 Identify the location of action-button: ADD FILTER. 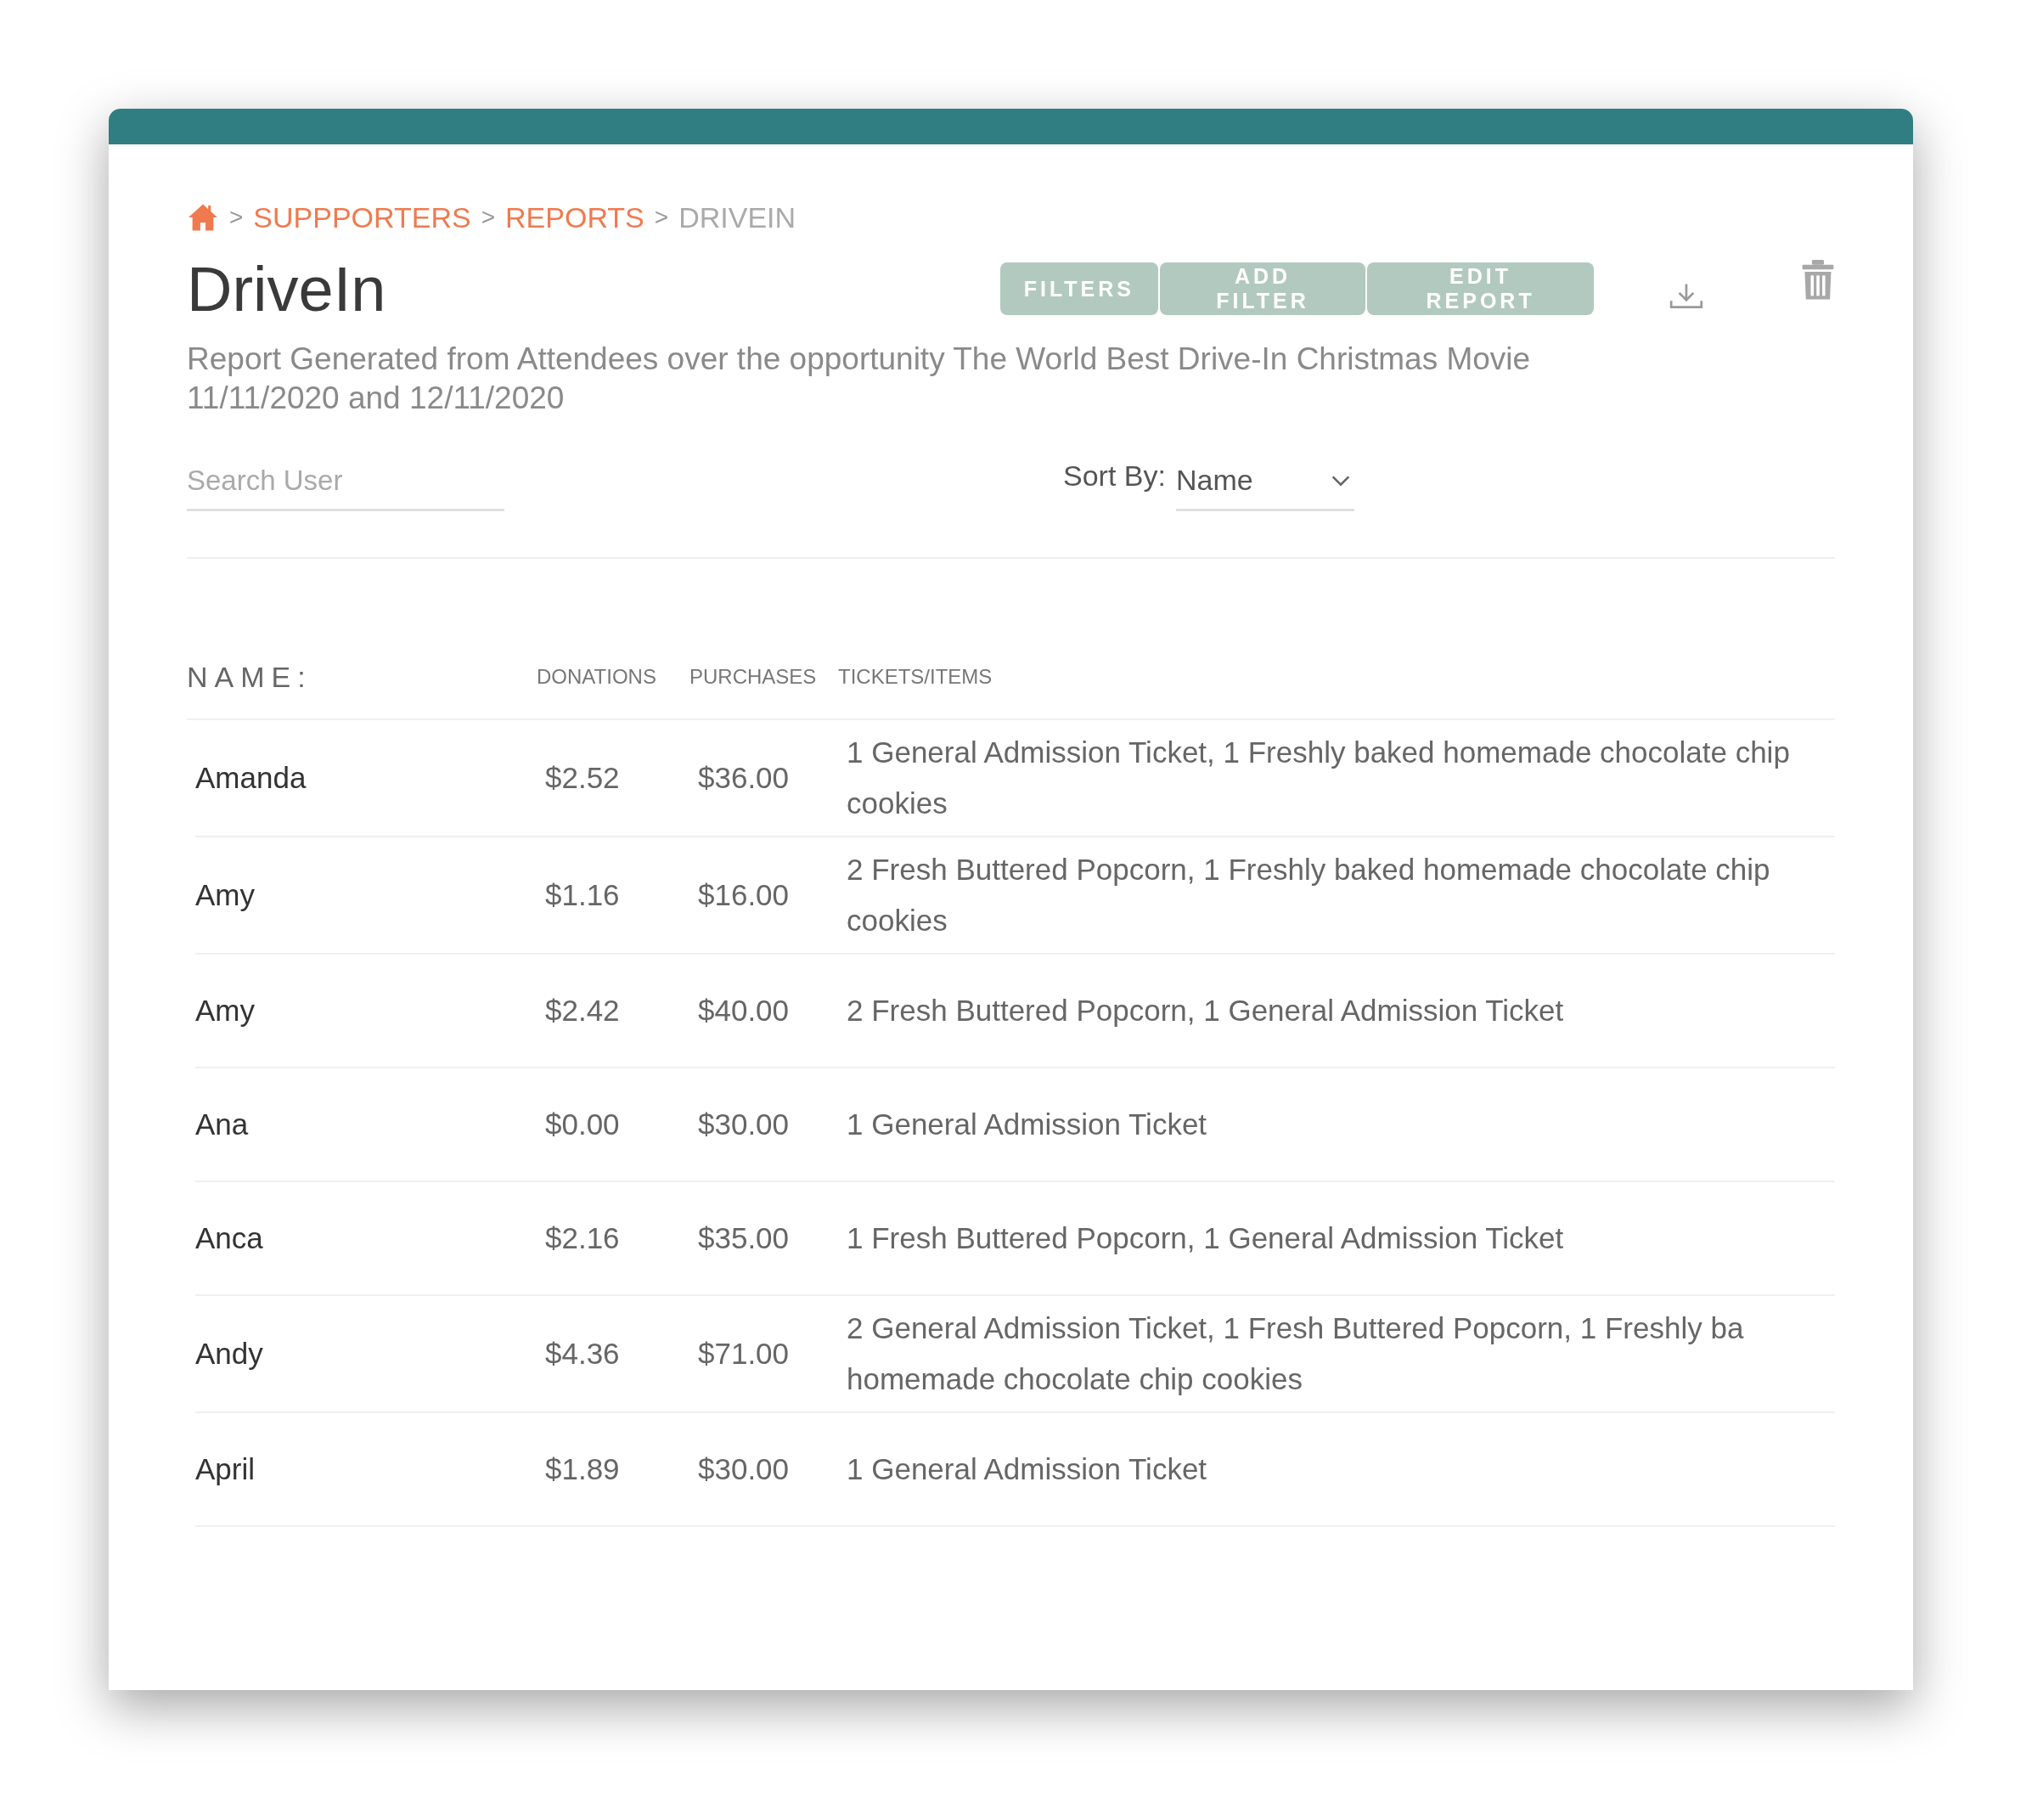
(1262, 288).